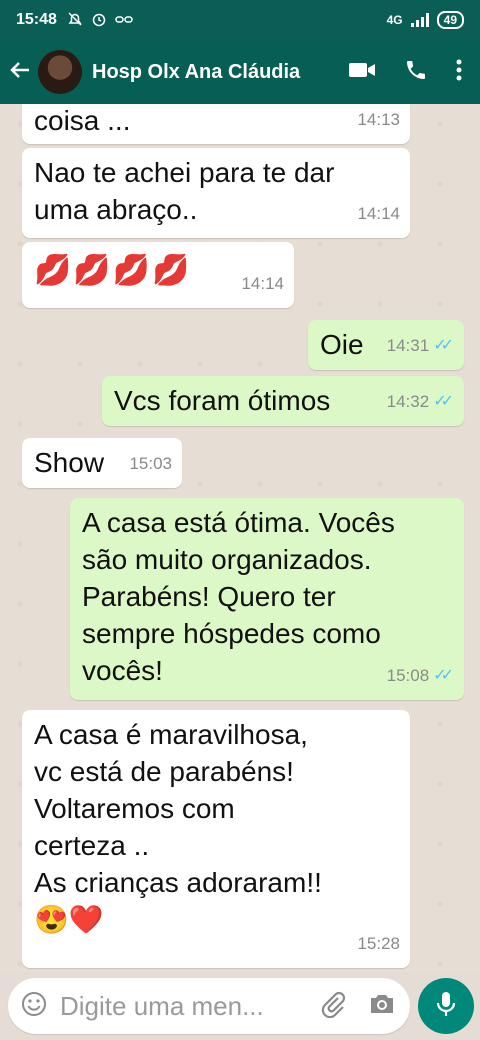 Image resolution: width=480 pixels, height=1040 pixels. What do you see at coordinates (419, 20) in the screenshot?
I see `signal-icon` at bounding box center [419, 20].